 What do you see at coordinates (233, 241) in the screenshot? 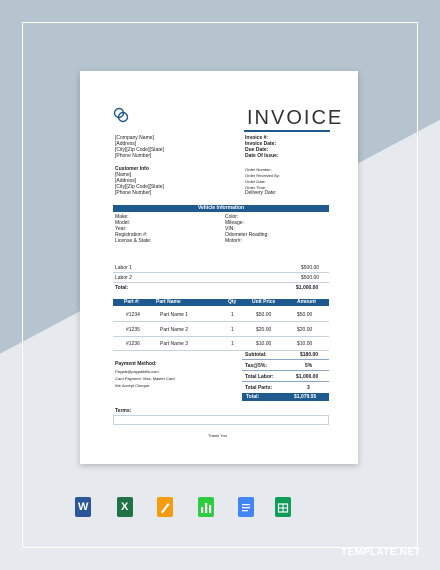
I see `vehicle-motor-label: Motor#:` at bounding box center [233, 241].